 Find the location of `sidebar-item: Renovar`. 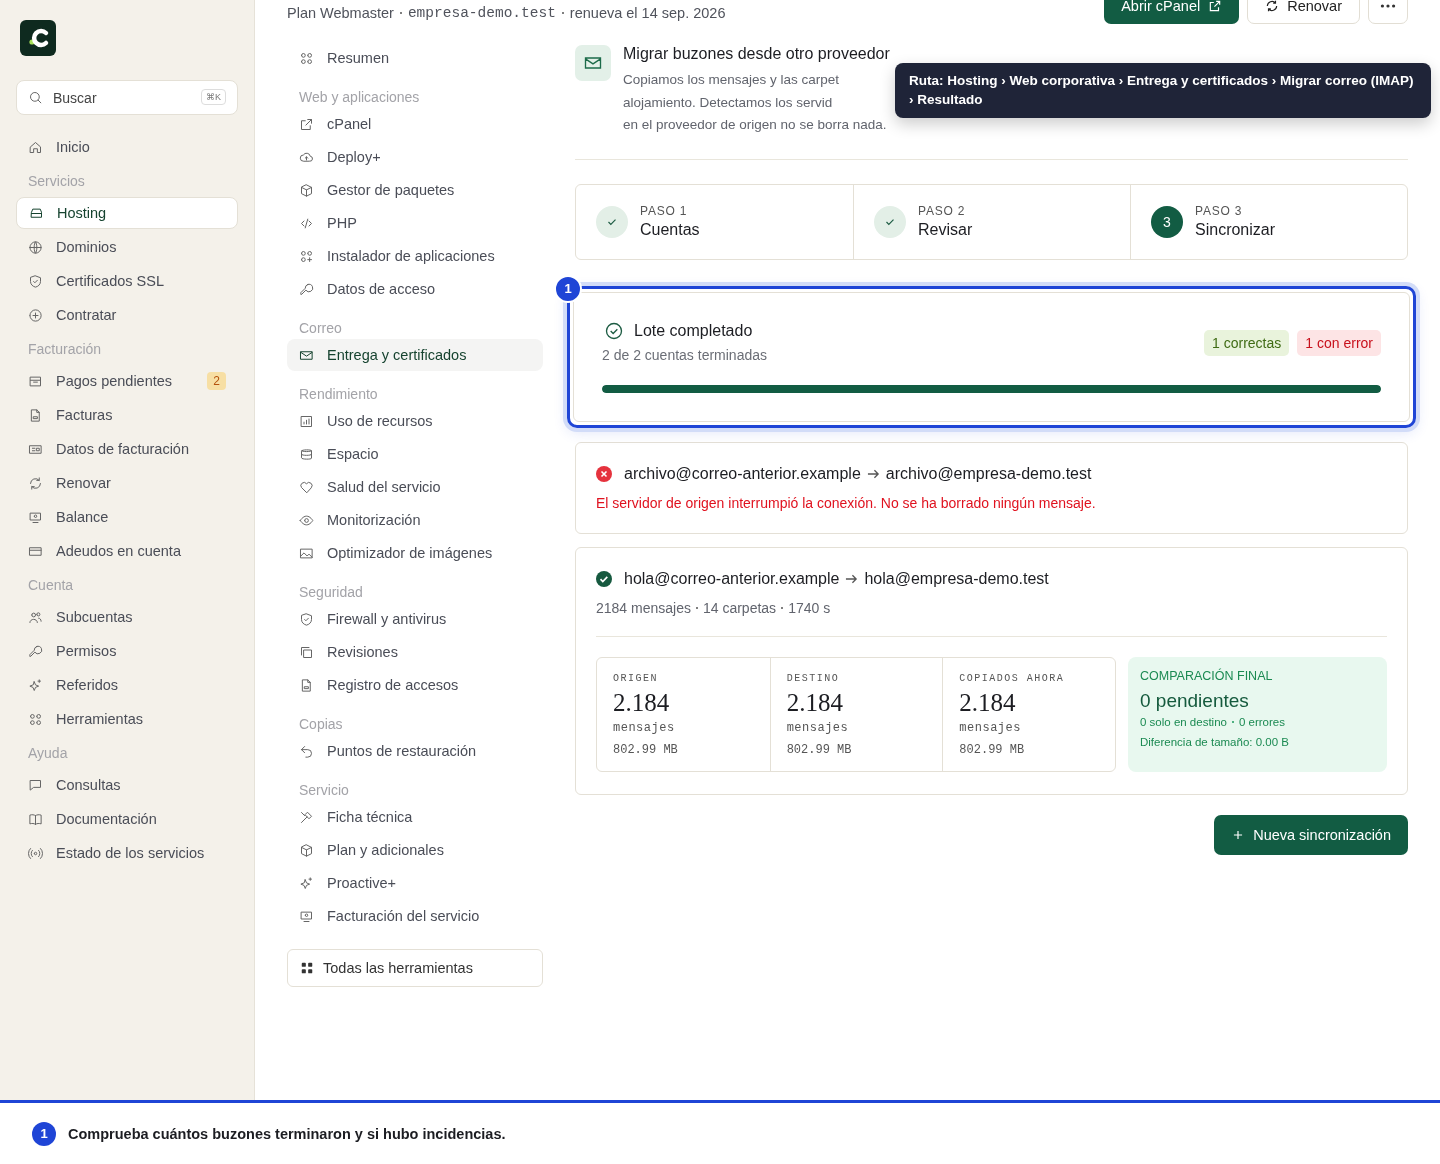

sidebar-item: Renovar is located at coordinates (127, 483).